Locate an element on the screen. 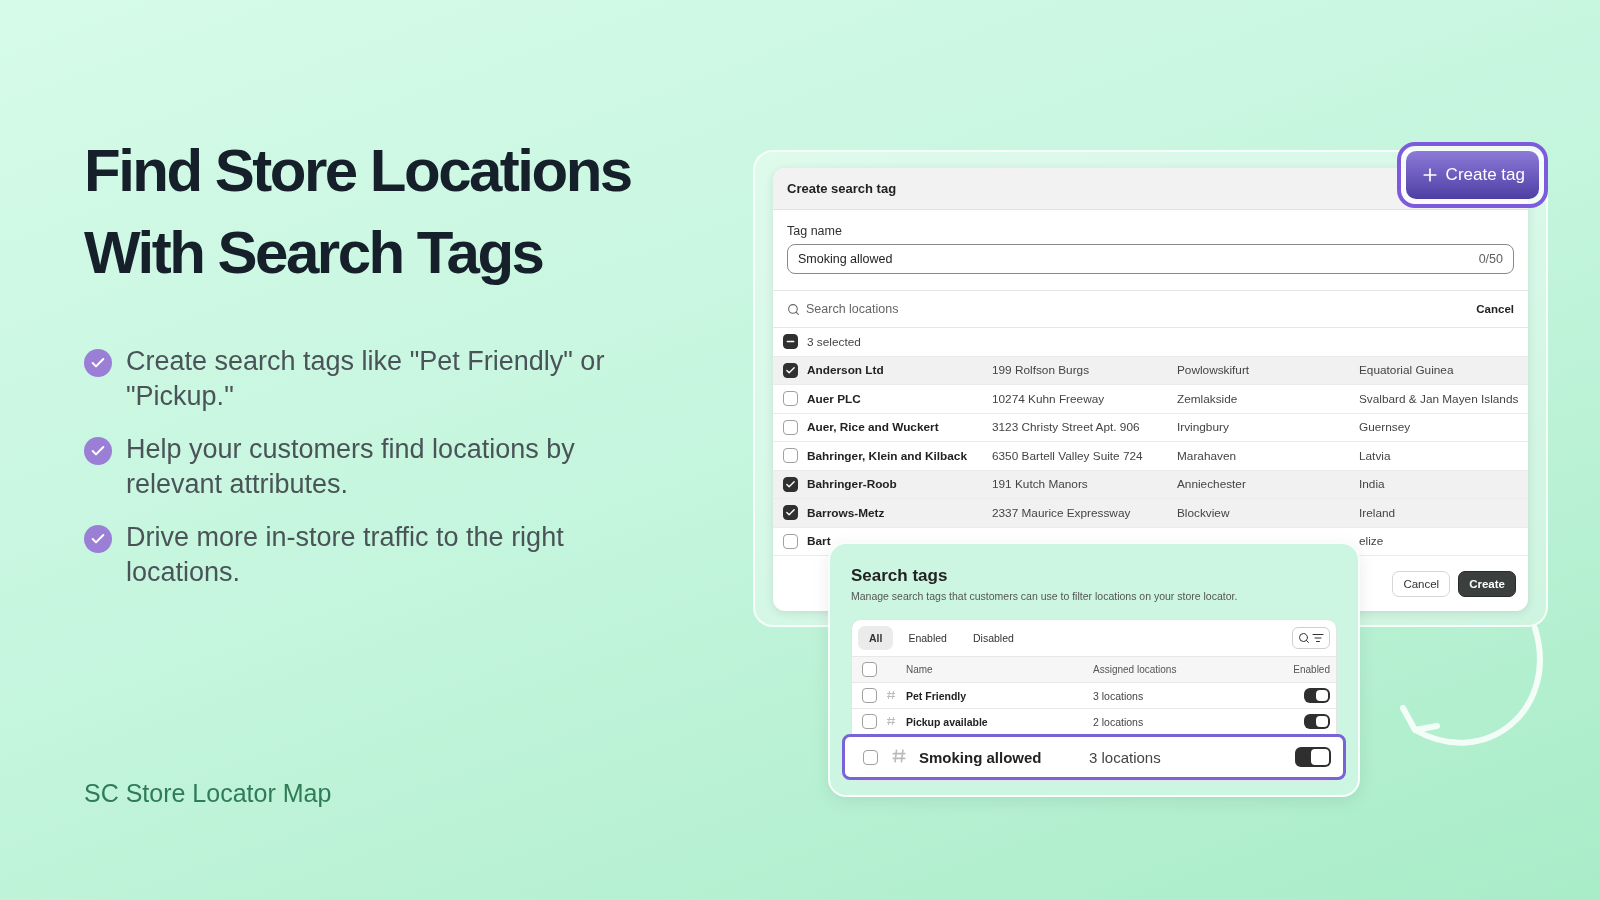 Image resolution: width=1600 pixels, height=900 pixels. location-name: Bart is located at coordinates (819, 541).